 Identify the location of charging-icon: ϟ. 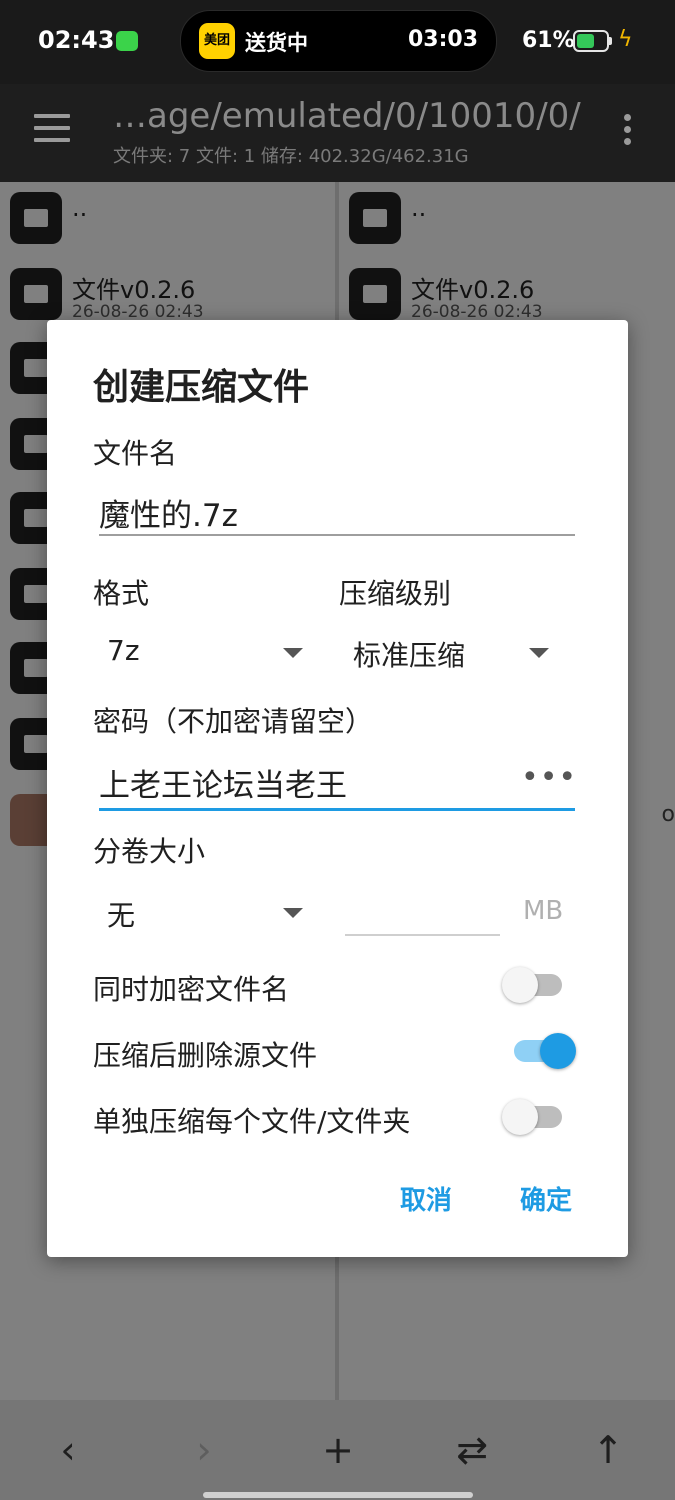
(625, 39).